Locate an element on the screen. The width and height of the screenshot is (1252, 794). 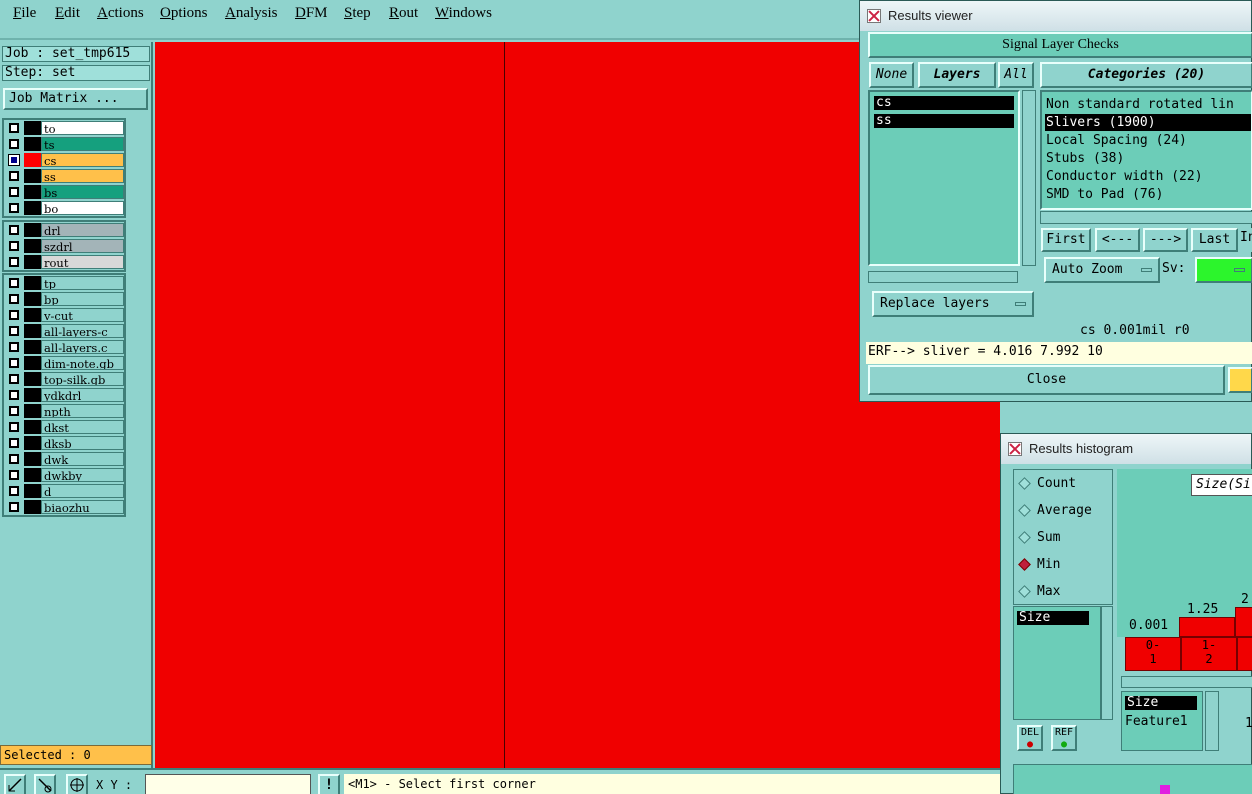
list-item: Stubs (38) is located at coordinates (1148, 158).